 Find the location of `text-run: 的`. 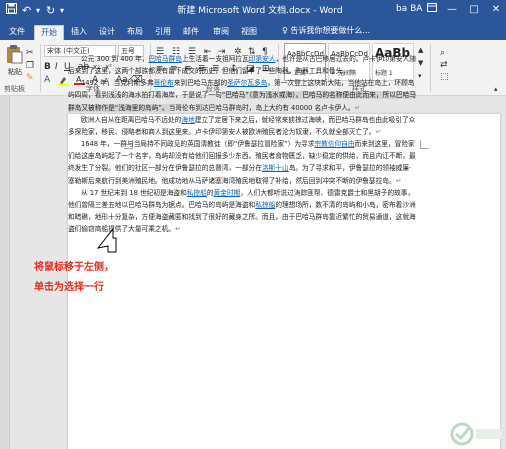

text-run: 的 is located at coordinates (210, 192).